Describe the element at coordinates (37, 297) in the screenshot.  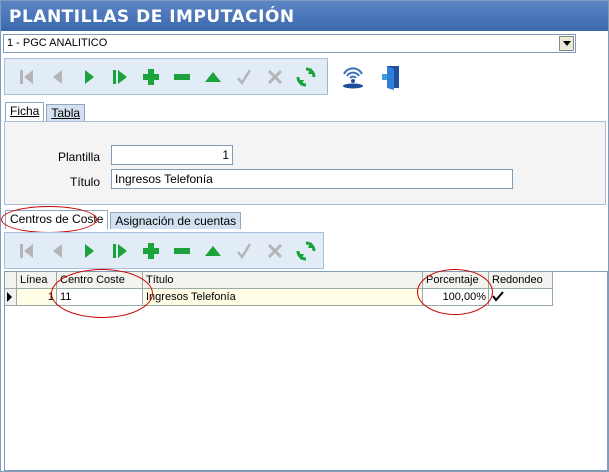
I see `cell-linea: 1` at that location.